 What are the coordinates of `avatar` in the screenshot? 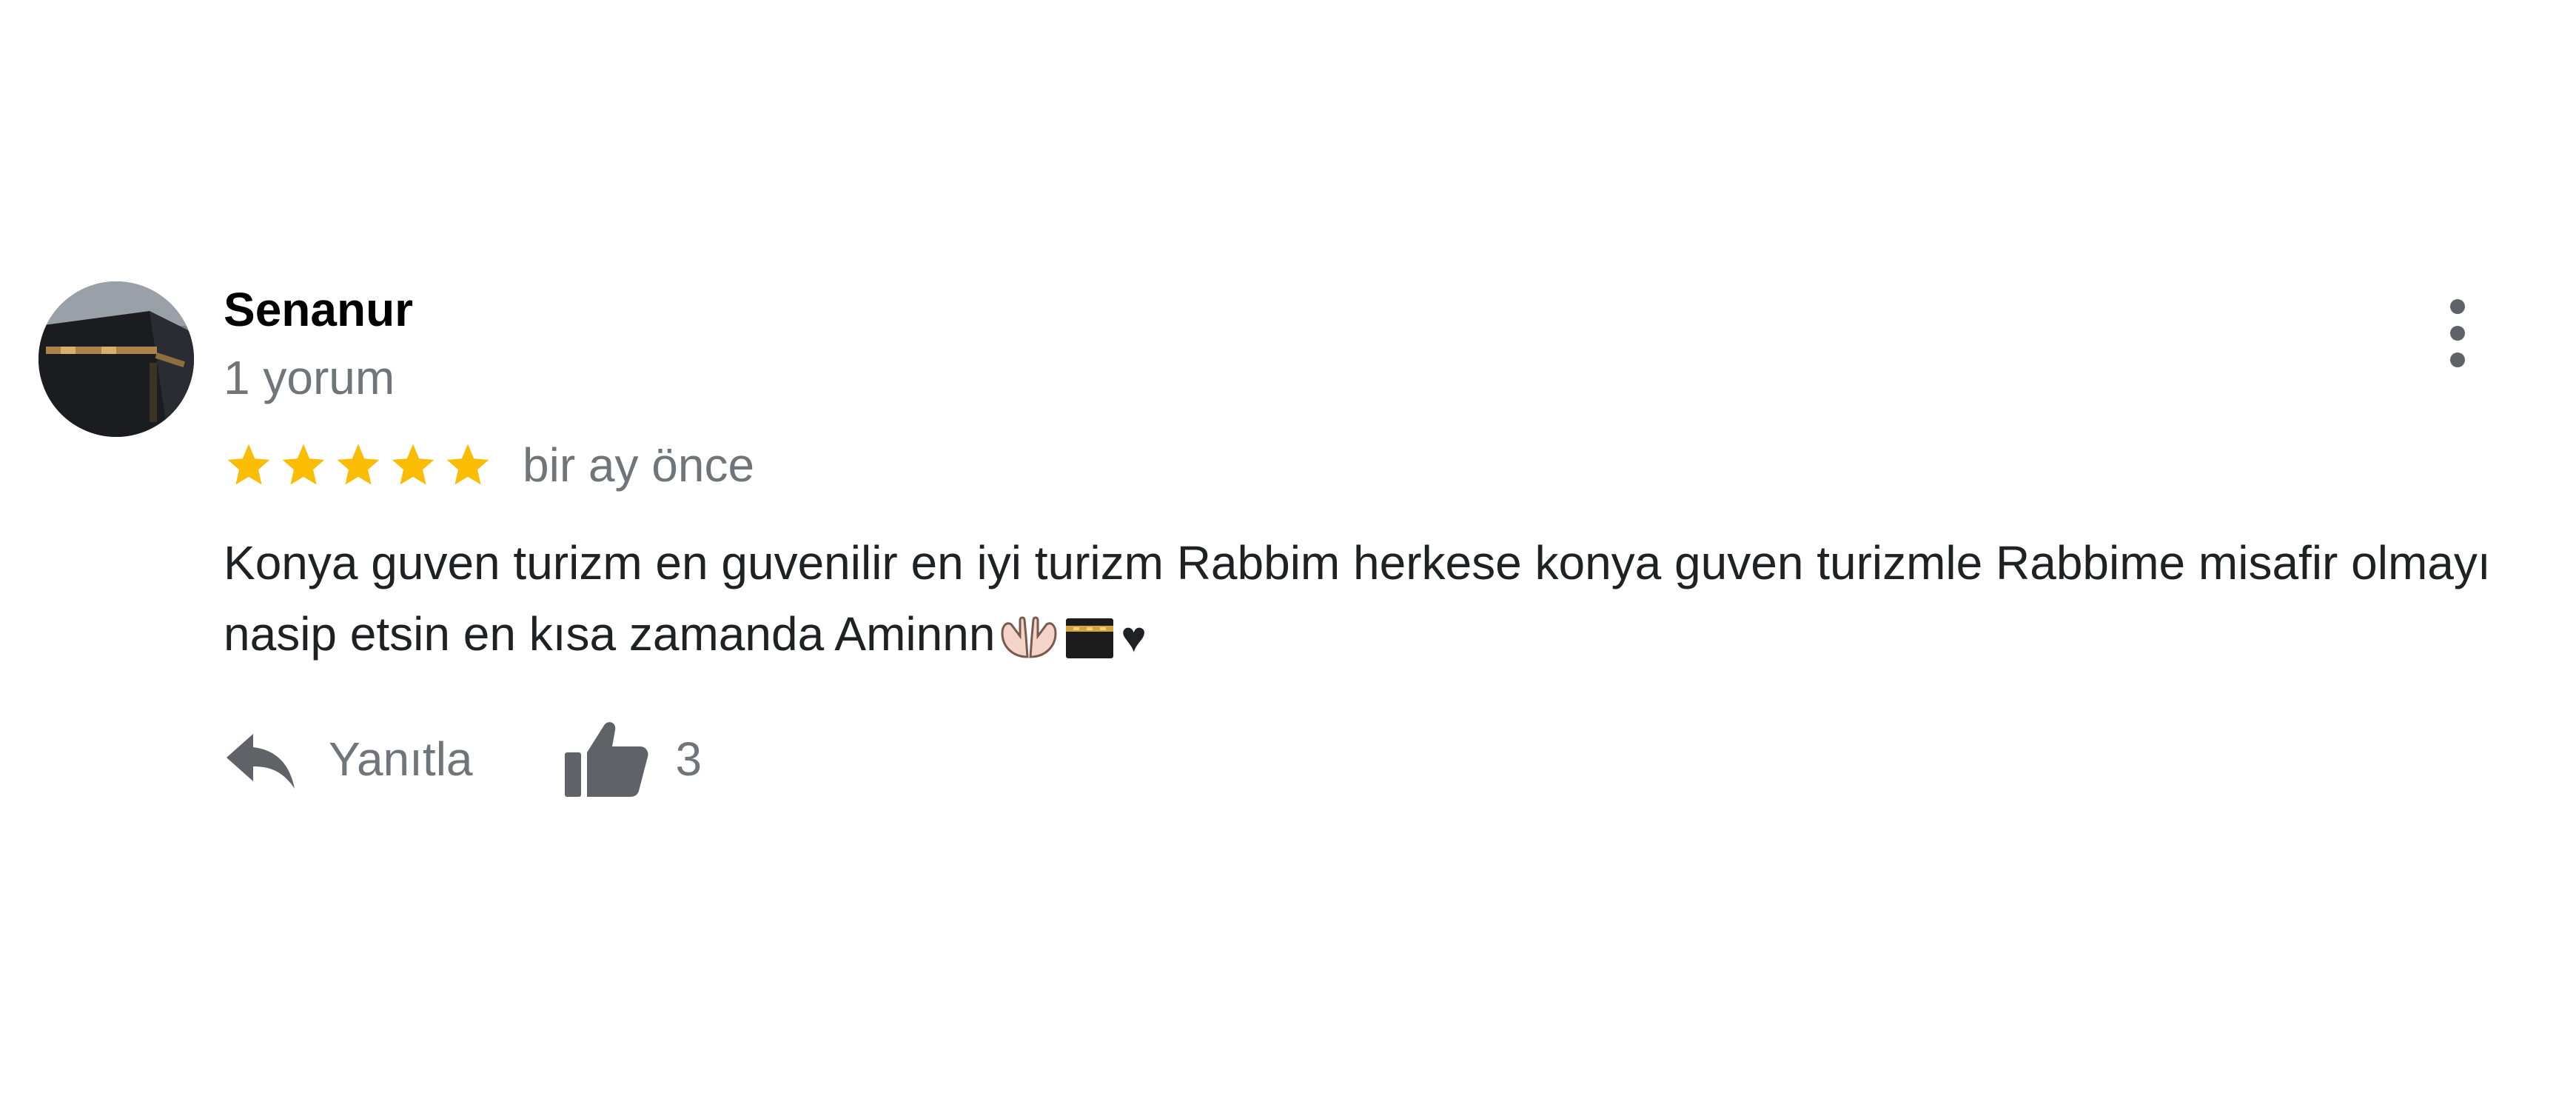 It's located at (116, 359).